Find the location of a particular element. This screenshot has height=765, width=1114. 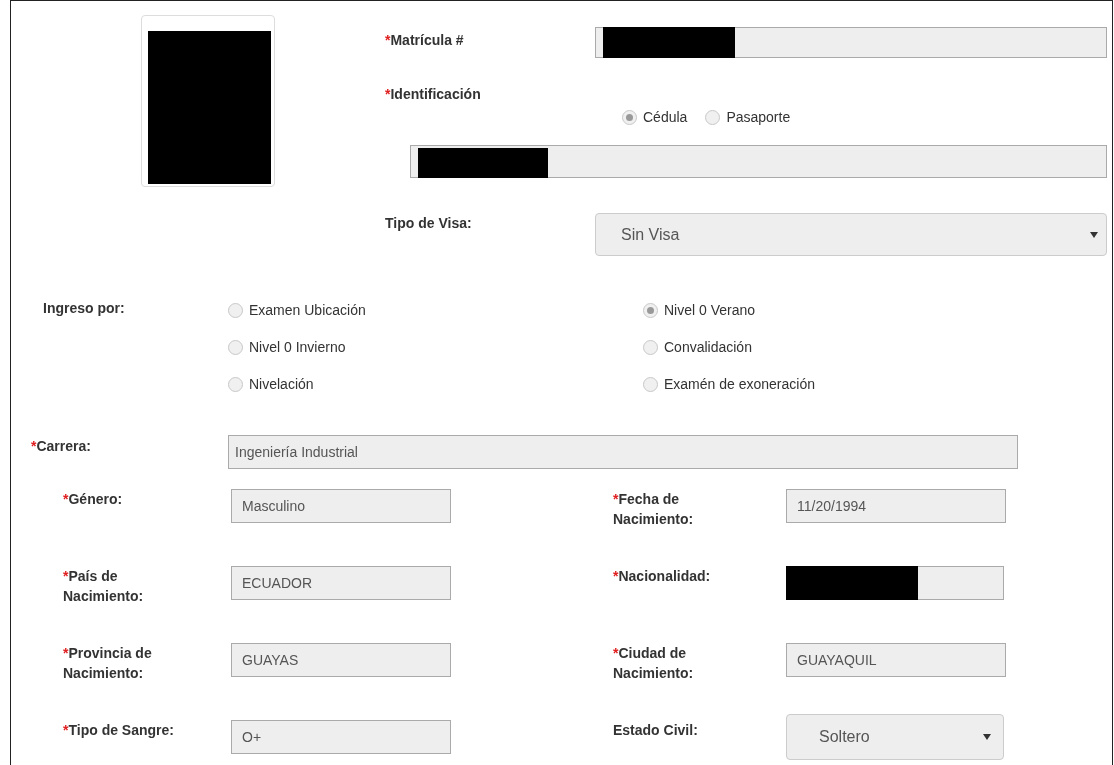

field-label: *Matrícula # is located at coordinates (425, 40).